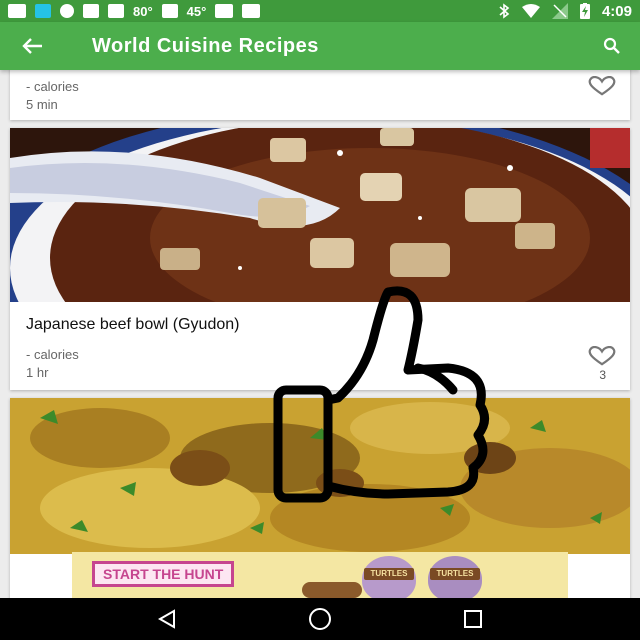 The width and height of the screenshot is (640, 640). Describe the element at coordinates (559, 11) in the screenshot. I see `signal-off-icon` at that location.